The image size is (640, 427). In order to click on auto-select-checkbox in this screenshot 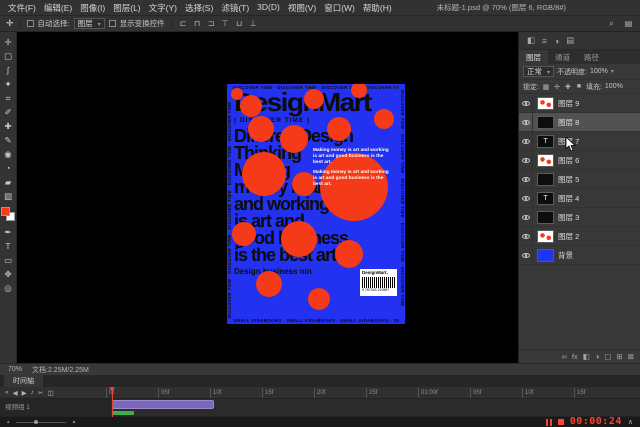, I will do `click(30, 23)`.